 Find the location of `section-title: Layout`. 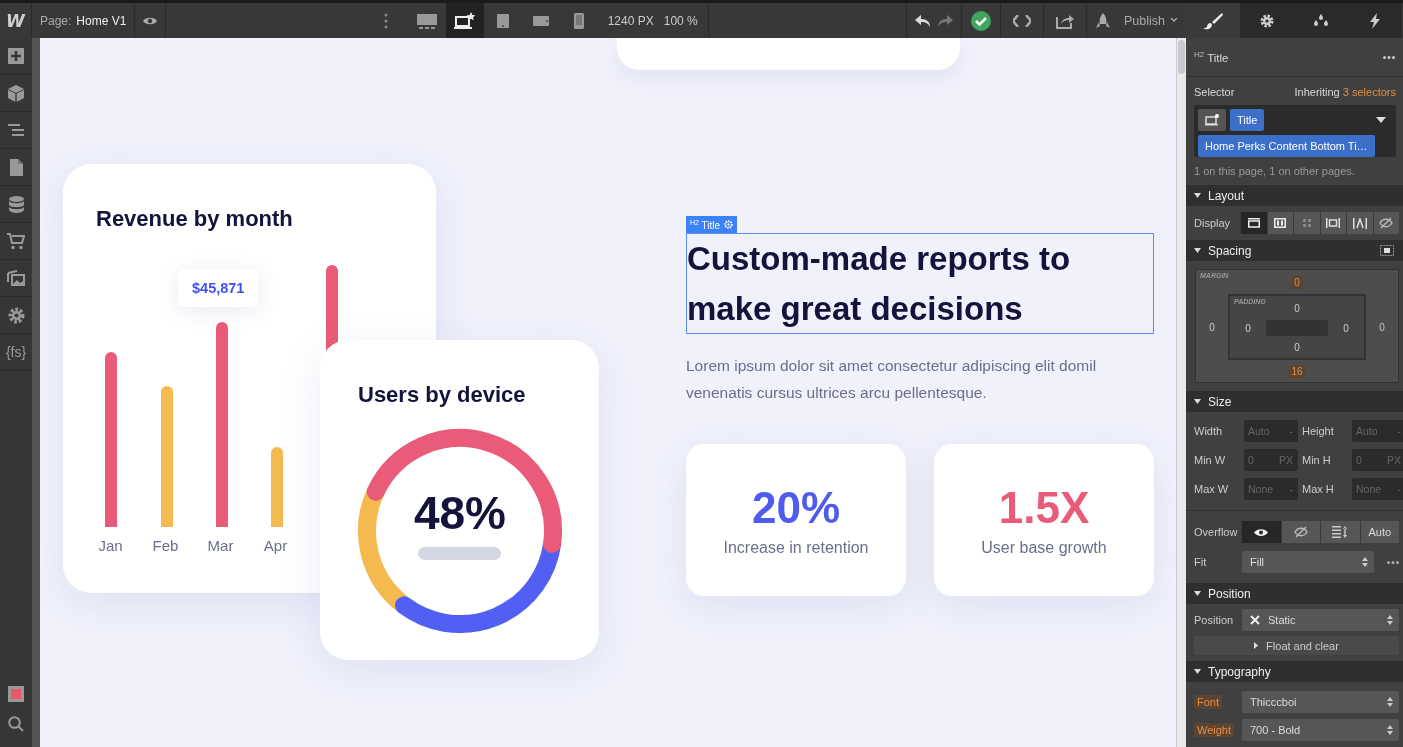

section-title: Layout is located at coordinates (1226, 195).